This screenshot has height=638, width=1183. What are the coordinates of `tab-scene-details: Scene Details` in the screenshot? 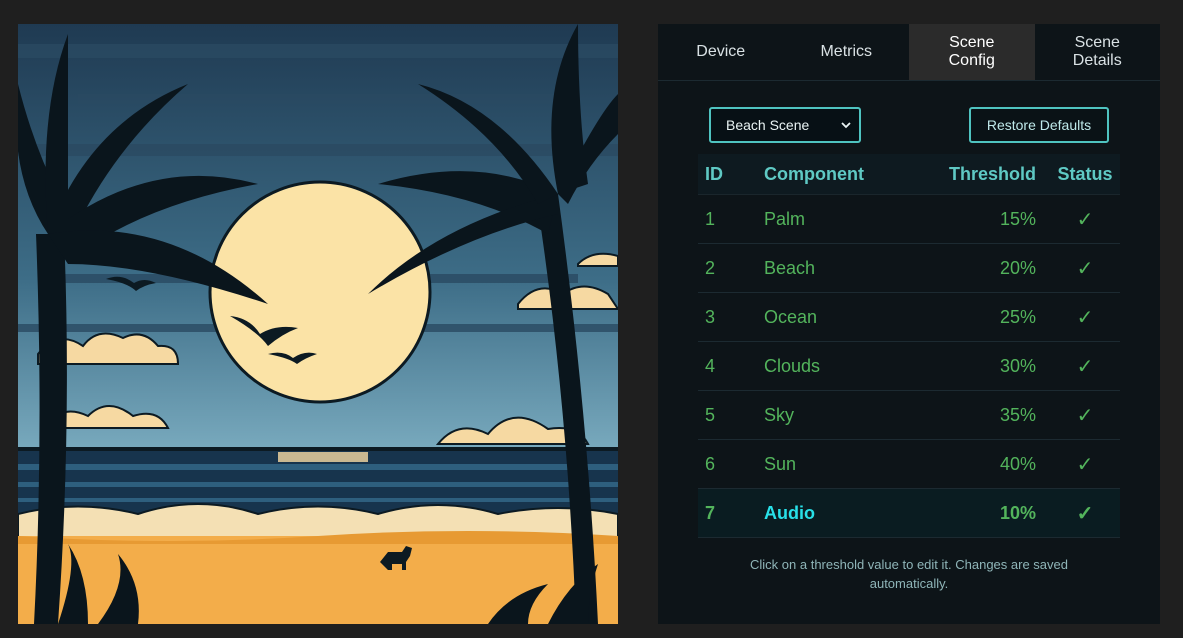 It's located at (1098, 52).